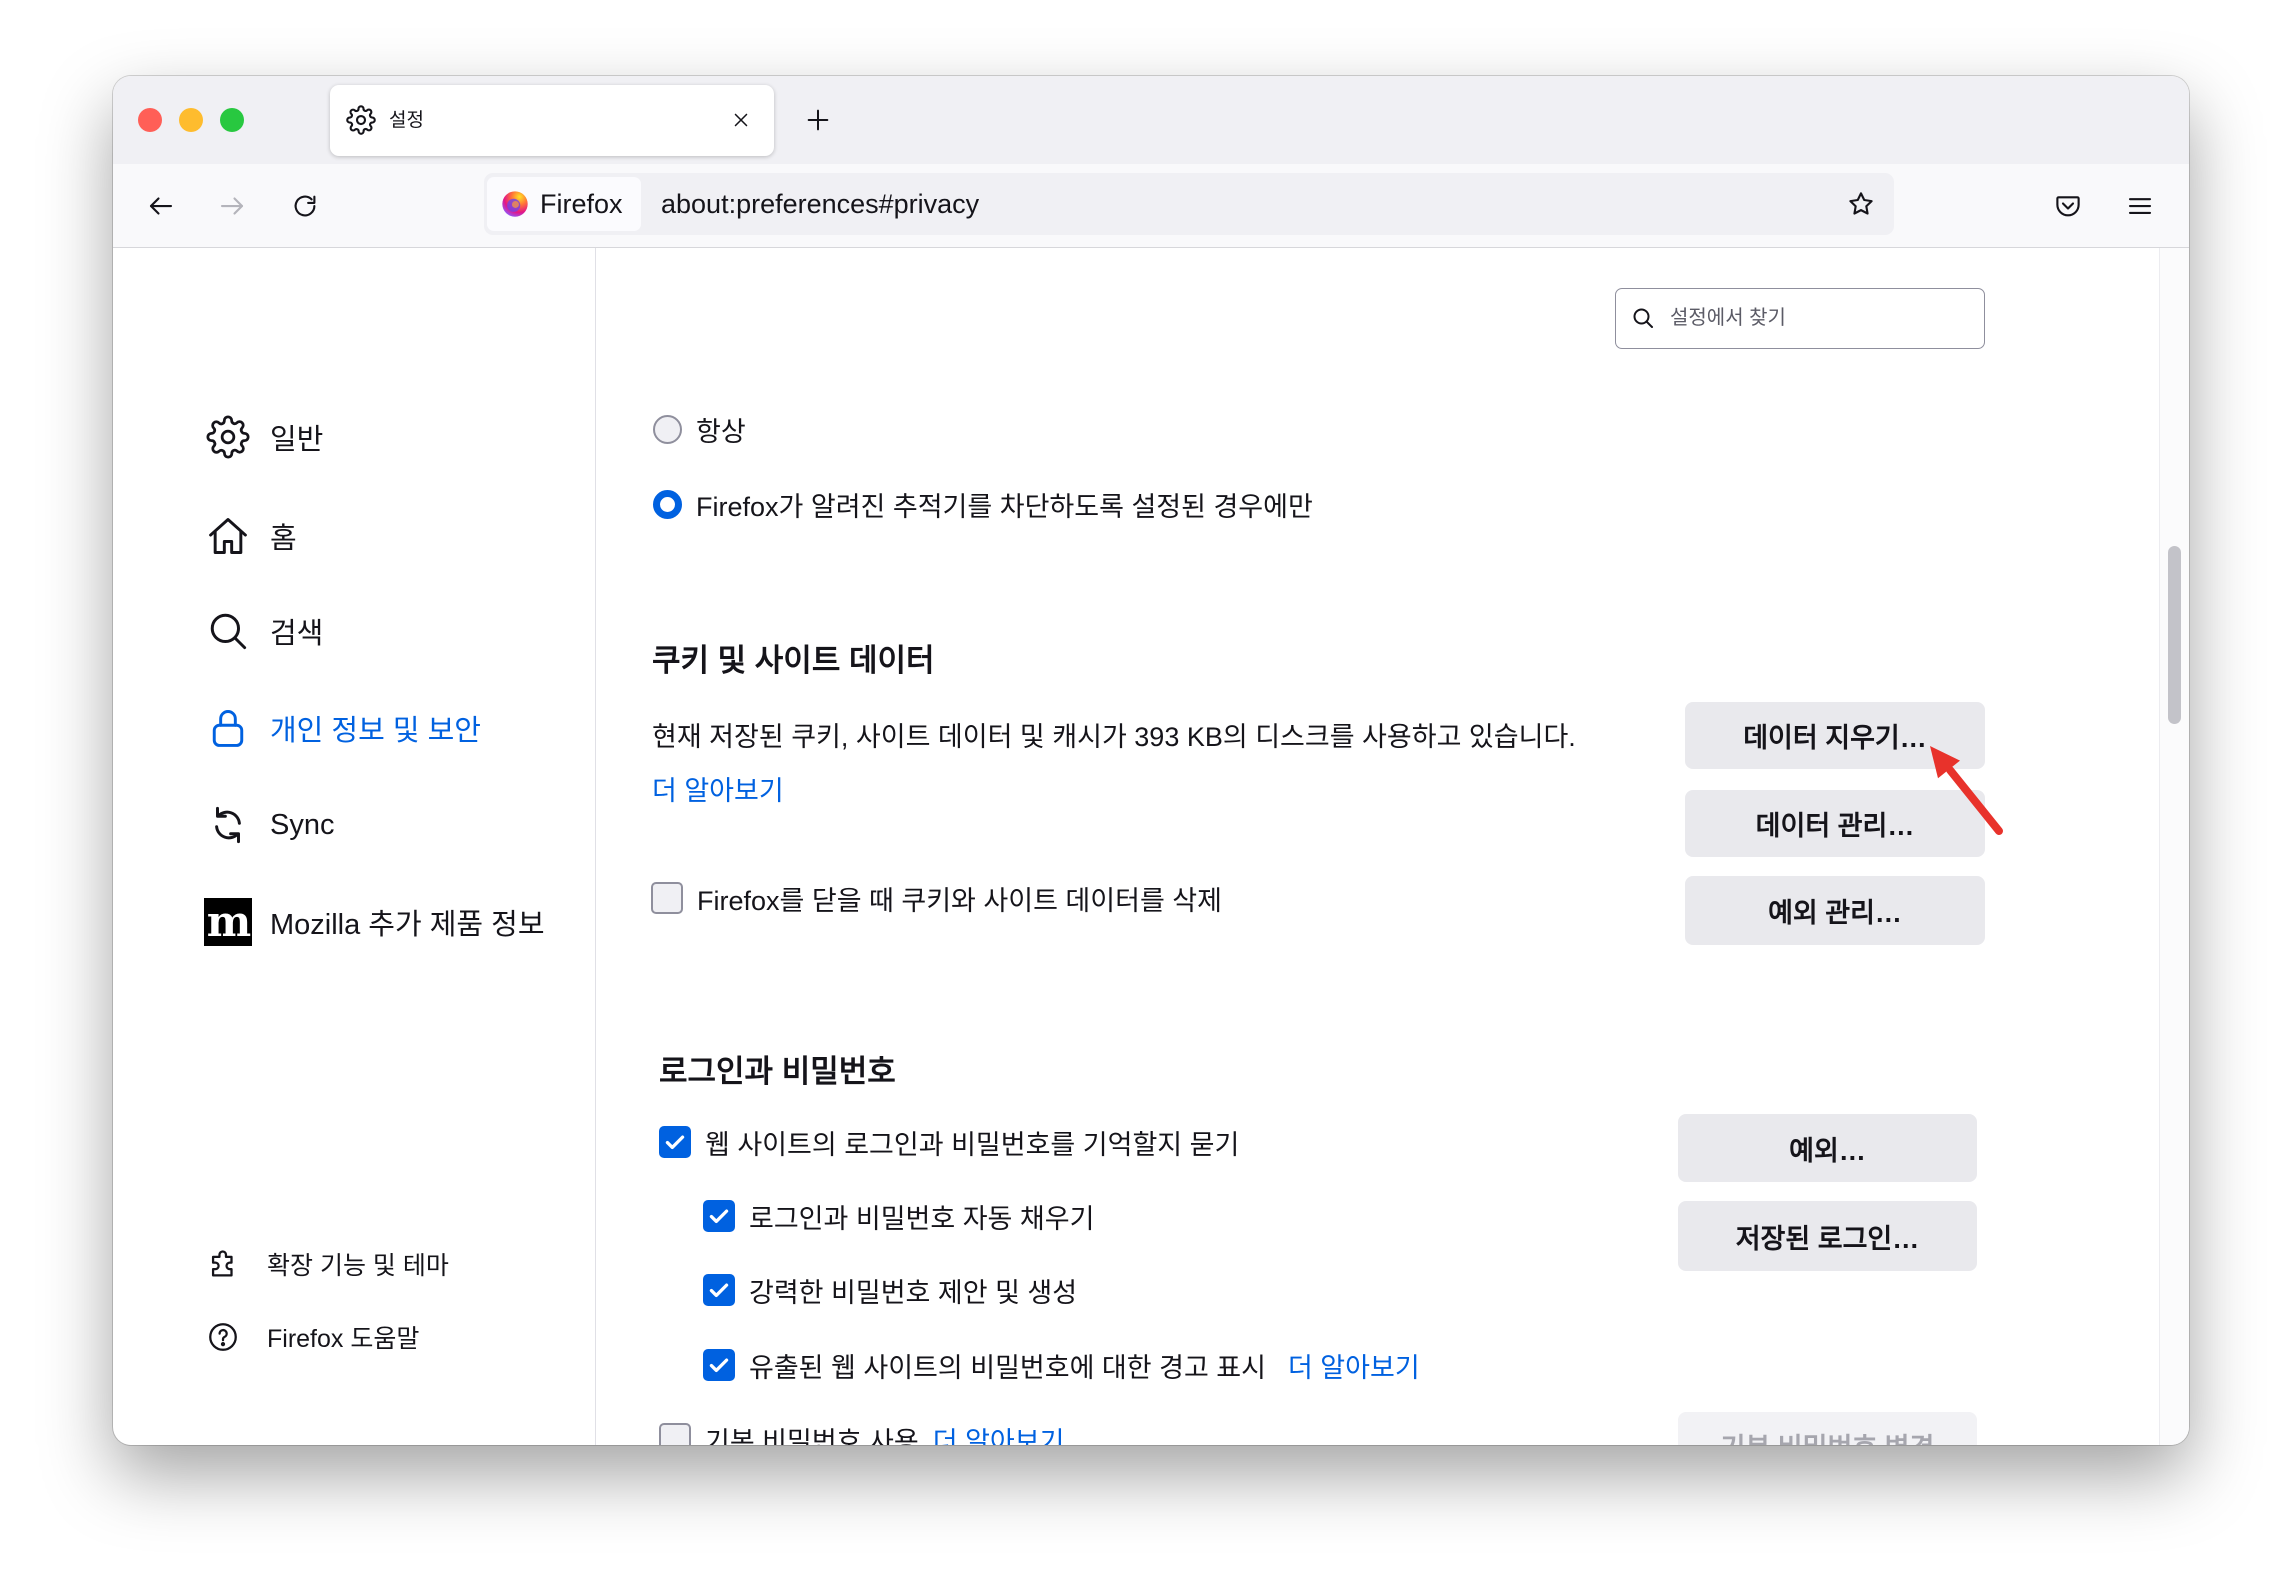 The width and height of the screenshot is (2290, 1586). What do you see at coordinates (223, 1264) in the screenshot?
I see `puzzle-icon` at bounding box center [223, 1264].